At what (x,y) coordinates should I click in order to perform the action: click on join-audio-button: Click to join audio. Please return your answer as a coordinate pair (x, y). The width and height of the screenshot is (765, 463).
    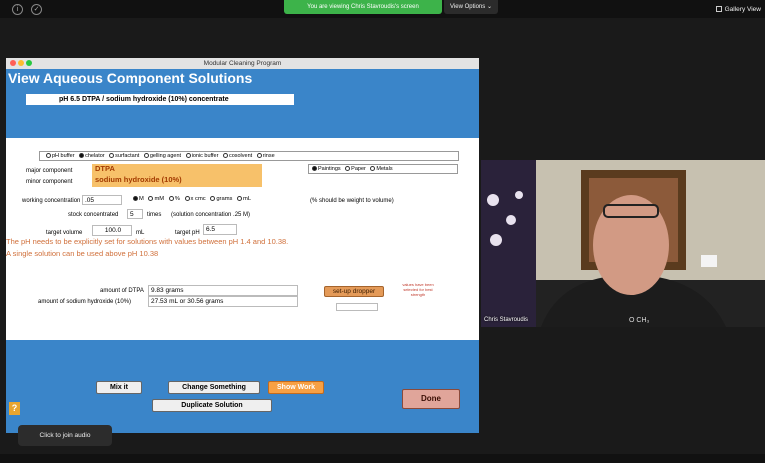
    Looking at the image, I should click on (65, 435).